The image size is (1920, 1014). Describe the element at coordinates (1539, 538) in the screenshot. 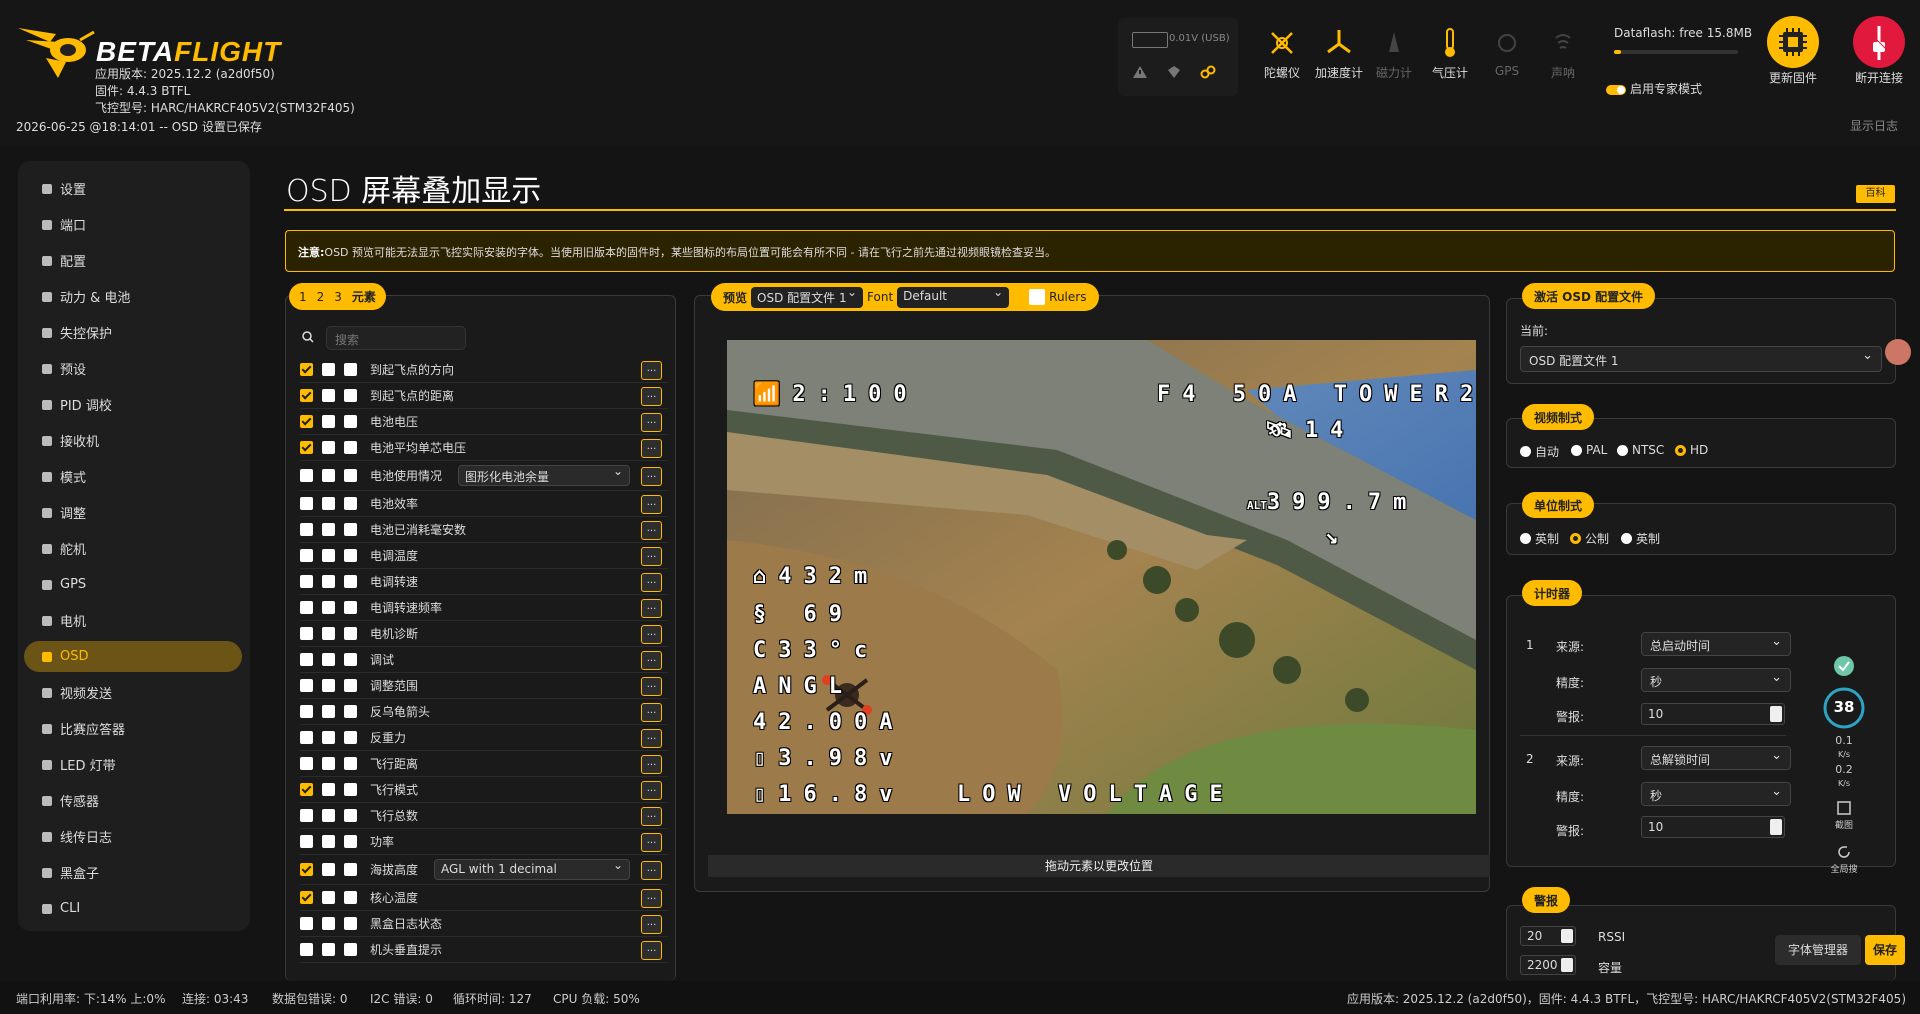

I see `radio-unit_options-0: 英制` at that location.